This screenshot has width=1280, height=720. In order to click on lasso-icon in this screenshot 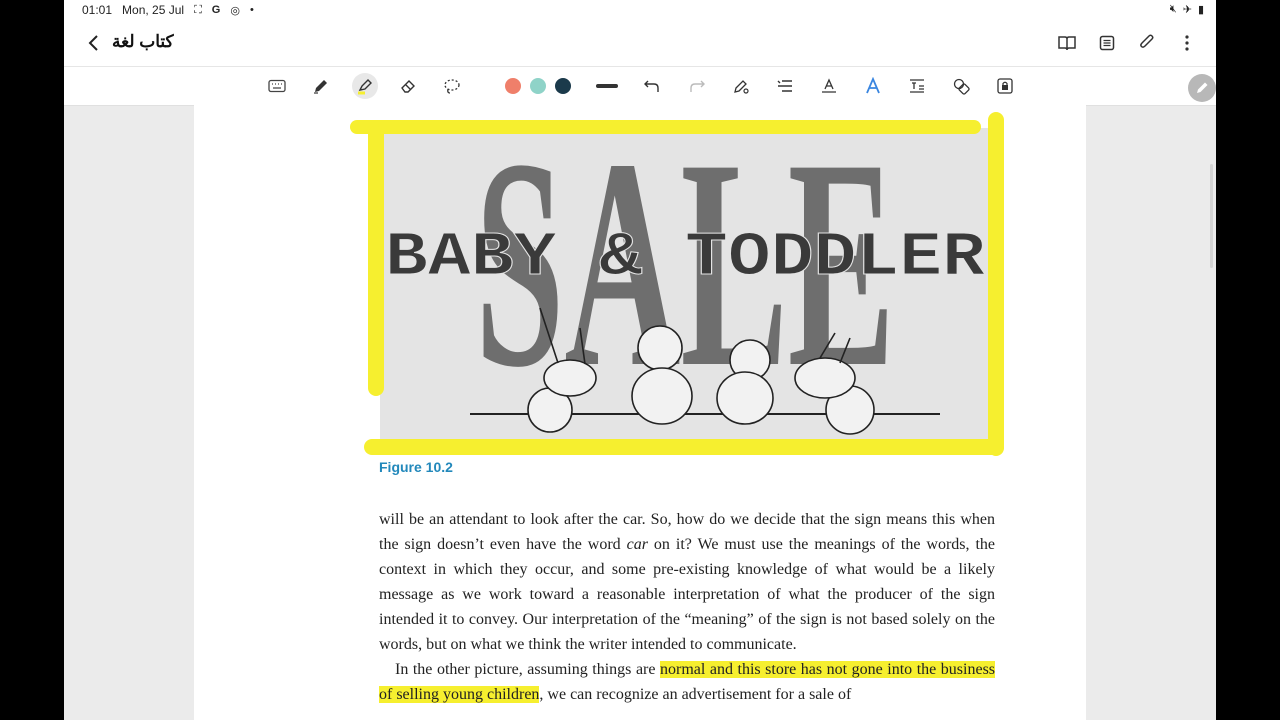, I will do `click(452, 86)`.